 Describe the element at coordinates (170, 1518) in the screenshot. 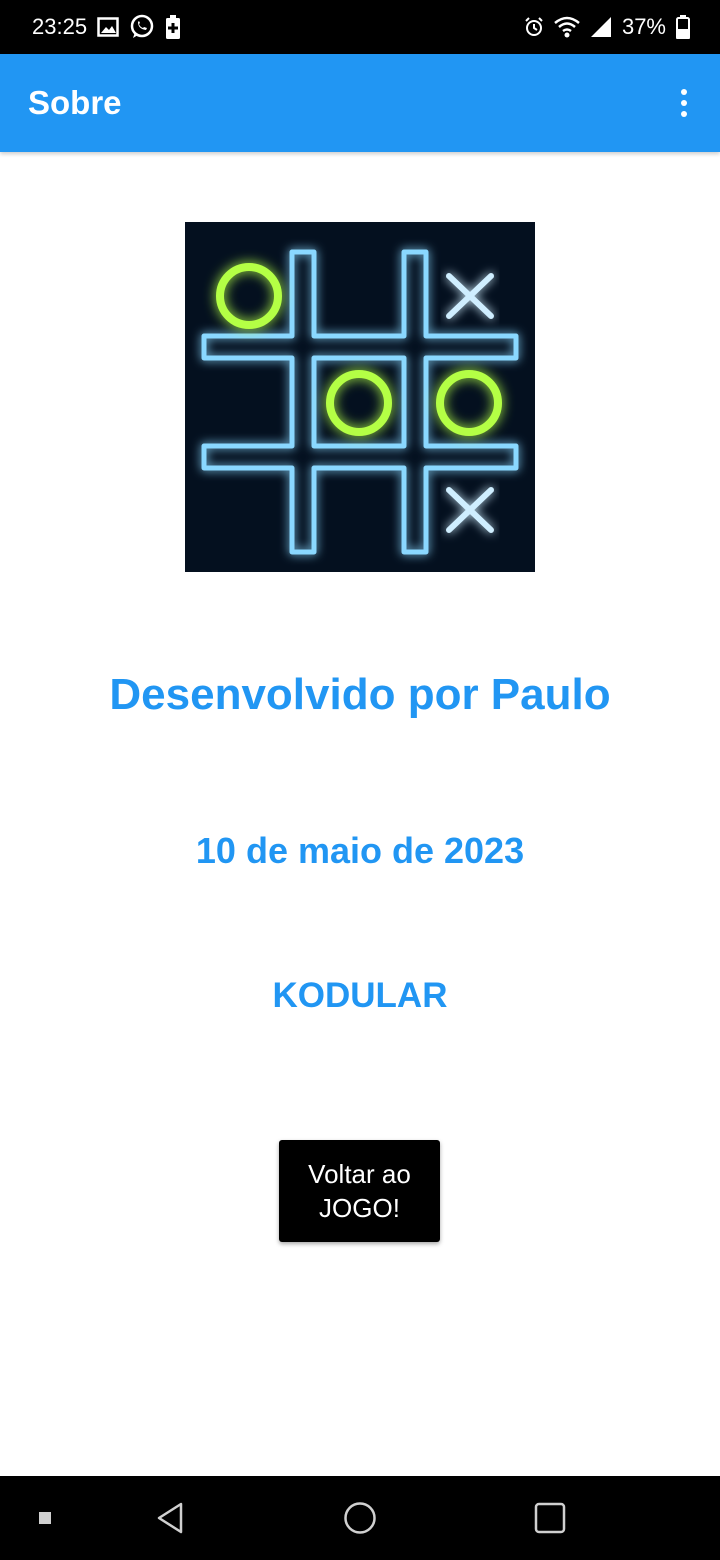

I see `back-icon` at that location.